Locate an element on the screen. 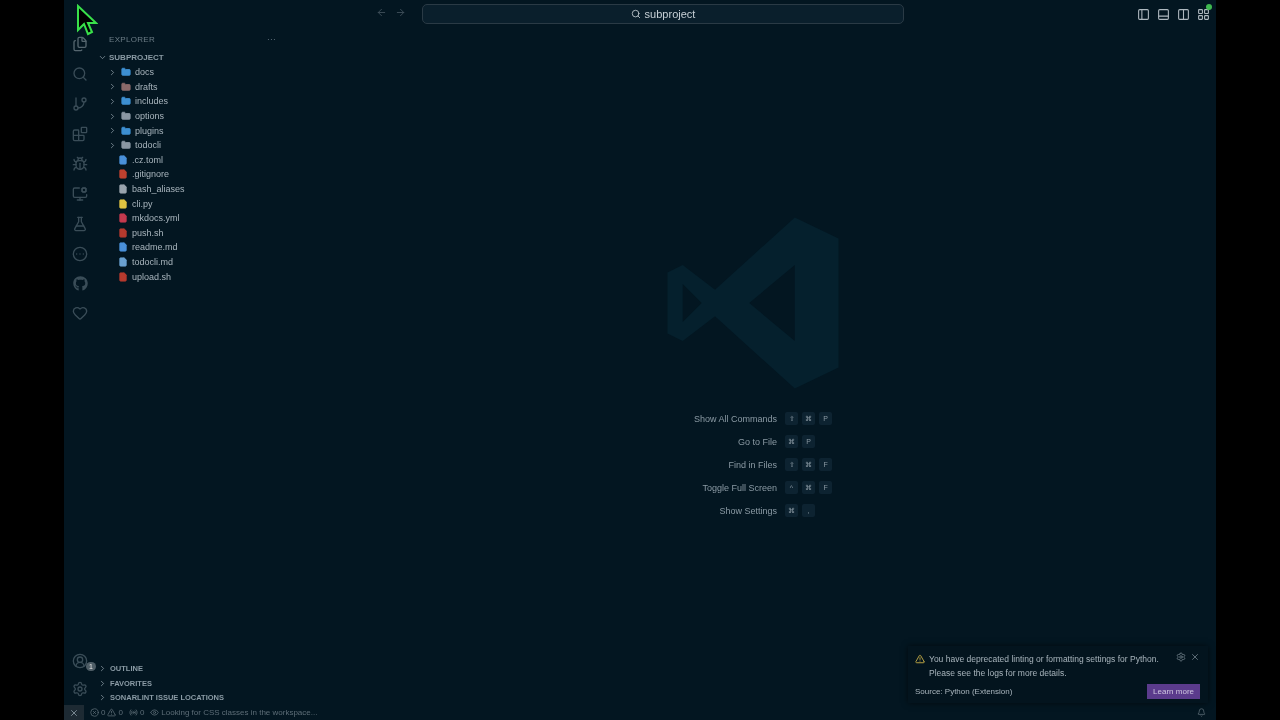 Image resolution: width=1280 pixels, height=720 pixels. shortcut-label: Go to File is located at coordinates (757, 442).